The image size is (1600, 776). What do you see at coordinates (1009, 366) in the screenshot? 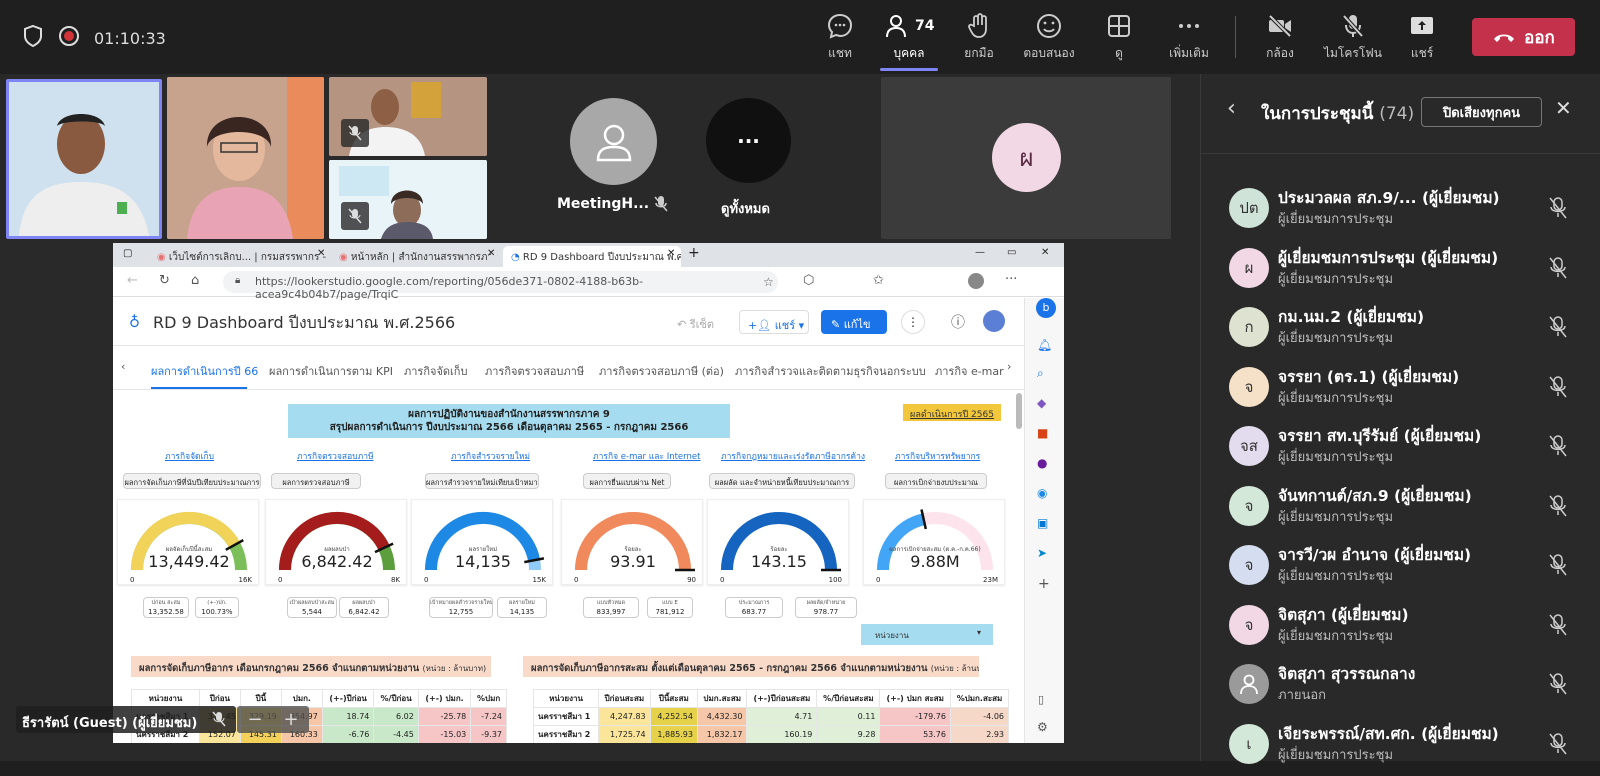
I see `chevron-right-icon: ›` at bounding box center [1009, 366].